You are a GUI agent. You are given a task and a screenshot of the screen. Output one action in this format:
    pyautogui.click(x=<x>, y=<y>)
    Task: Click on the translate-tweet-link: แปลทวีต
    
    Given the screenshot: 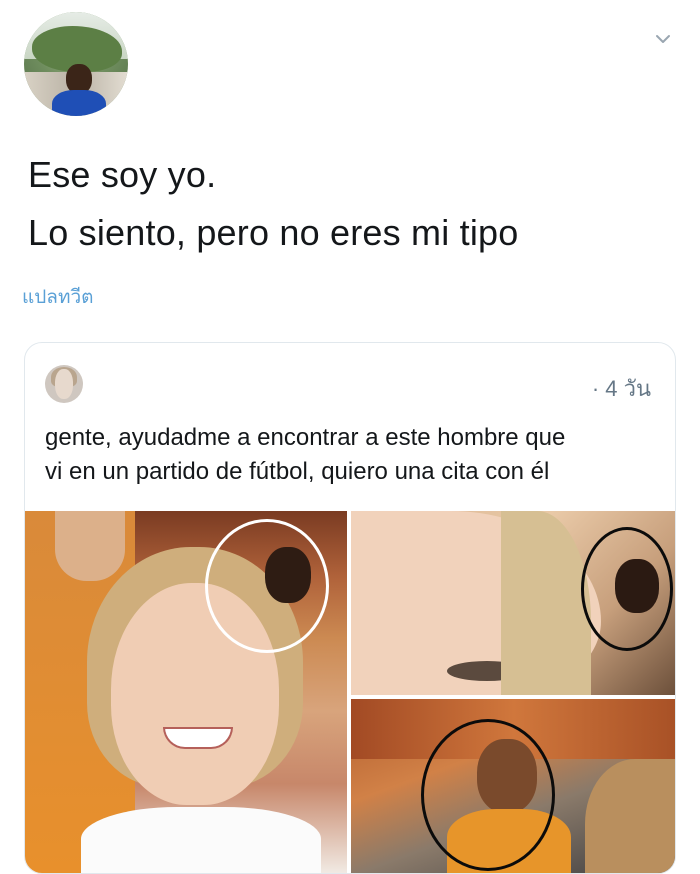 What is the action you would take?
    pyautogui.click(x=57, y=297)
    